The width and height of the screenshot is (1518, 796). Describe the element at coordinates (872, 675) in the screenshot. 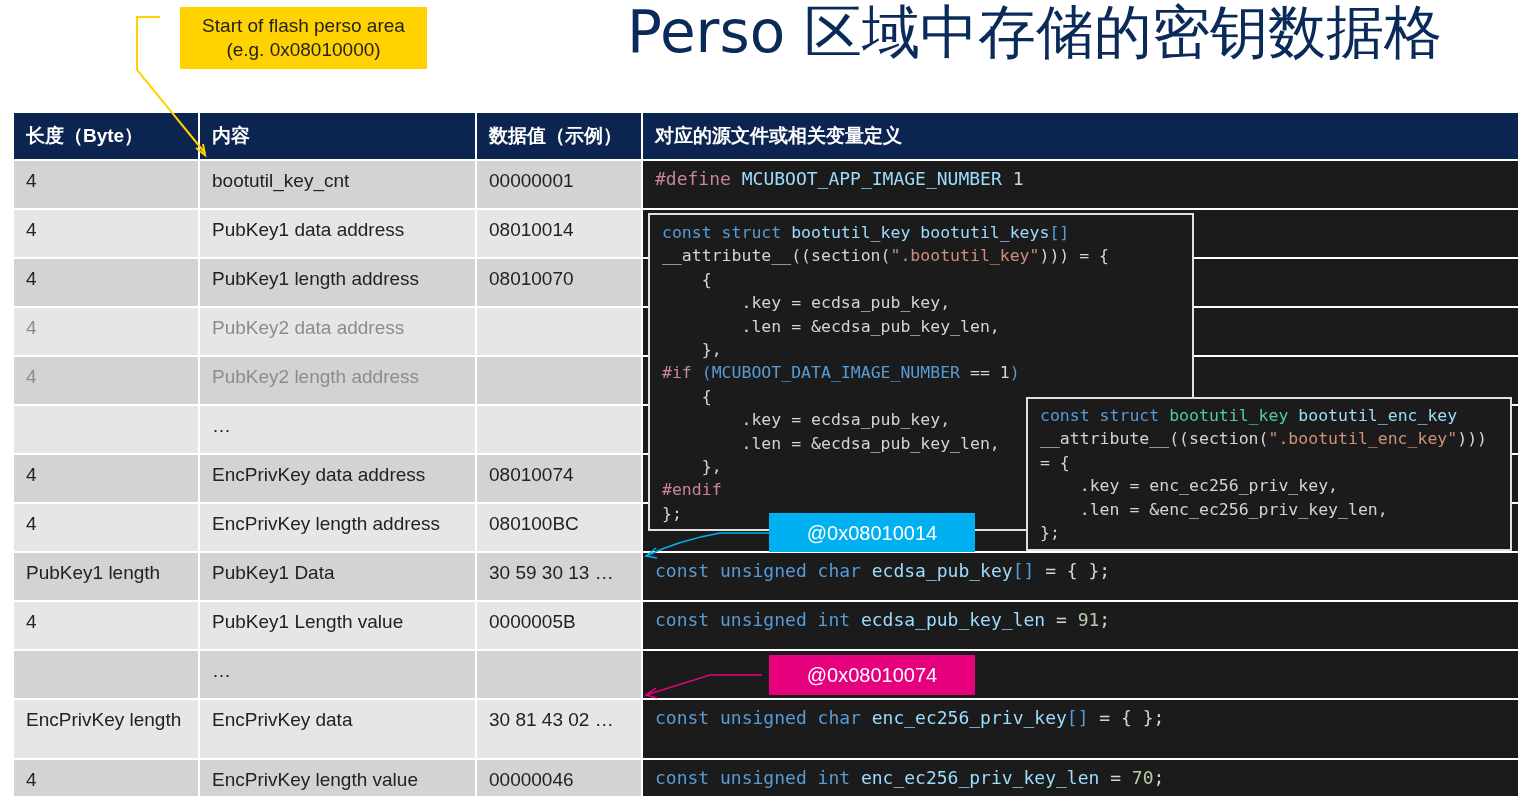

I see `callout-label: @0x08010074` at that location.